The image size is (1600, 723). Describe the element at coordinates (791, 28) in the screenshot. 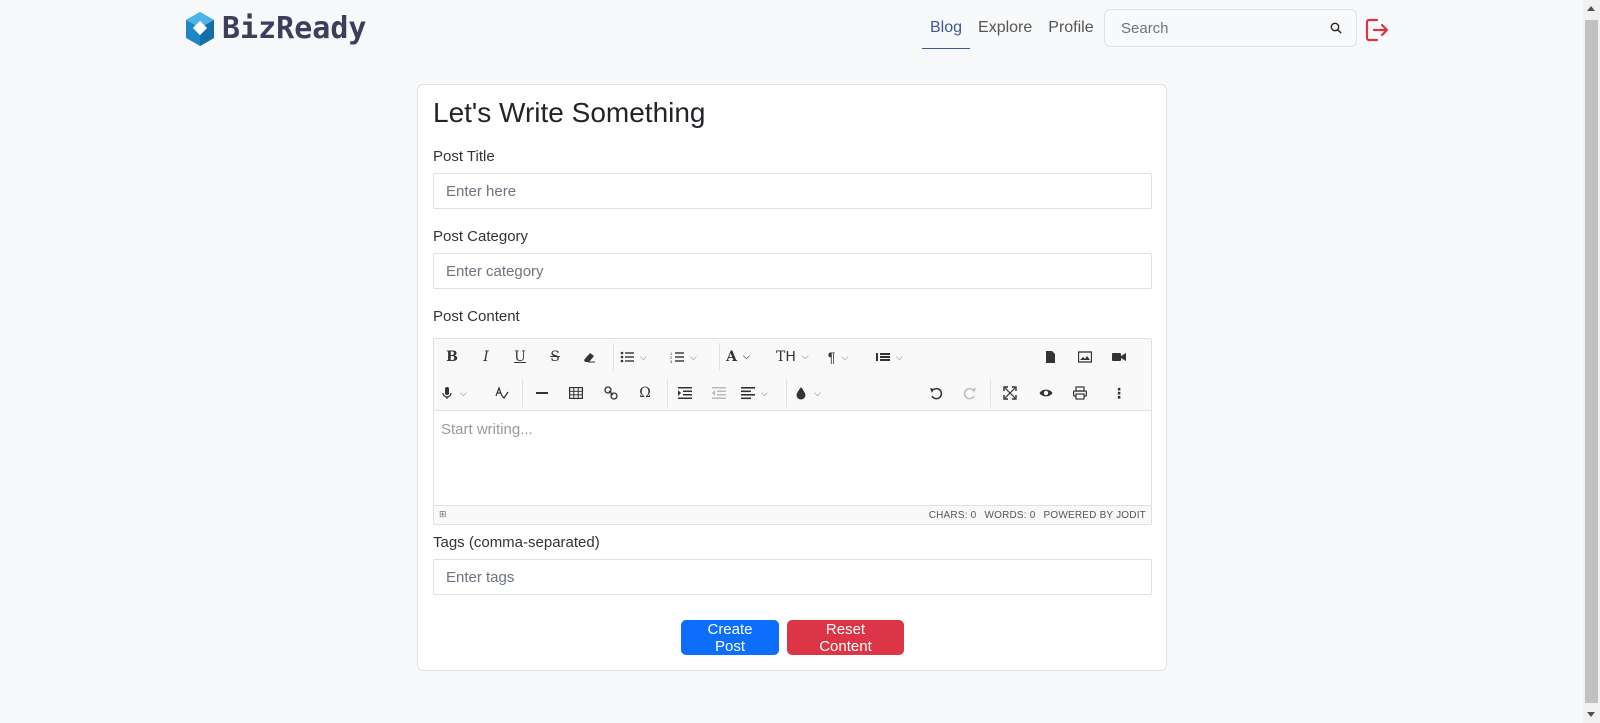

I see `navbar: BizReady Blog Explore Profile` at that location.